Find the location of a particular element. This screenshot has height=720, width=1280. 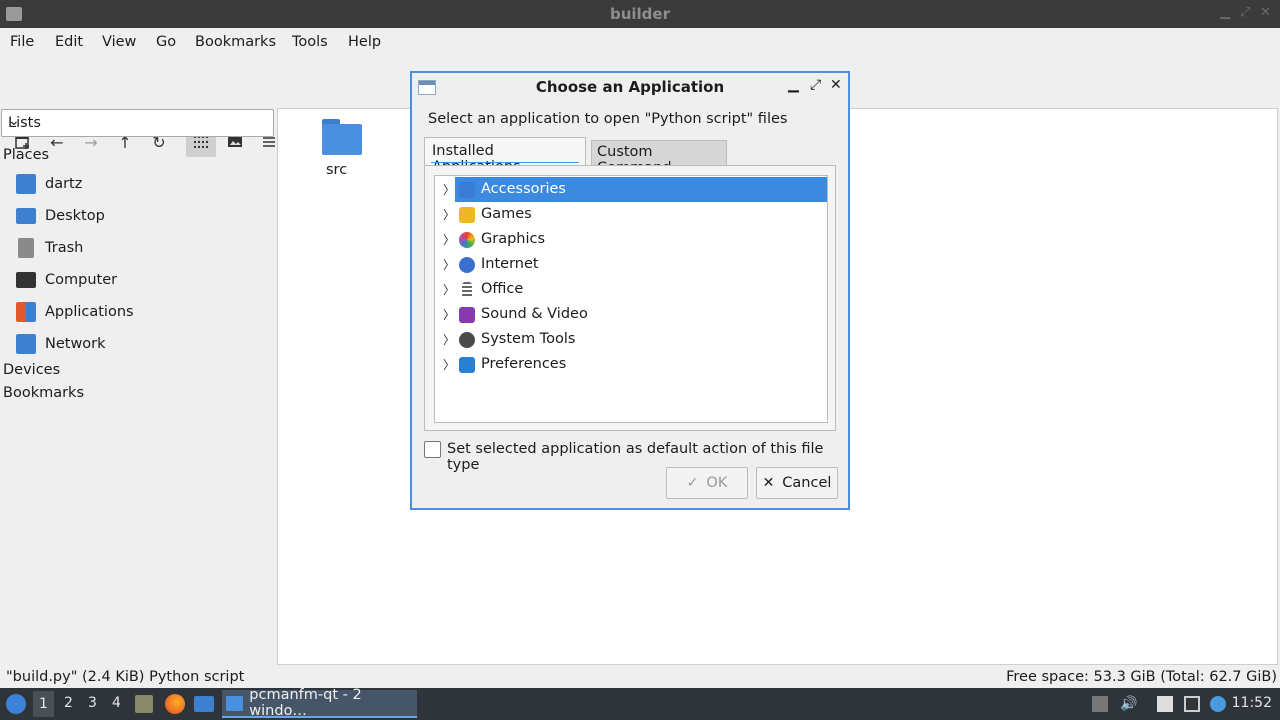

places-header: Places is located at coordinates (26, 155).